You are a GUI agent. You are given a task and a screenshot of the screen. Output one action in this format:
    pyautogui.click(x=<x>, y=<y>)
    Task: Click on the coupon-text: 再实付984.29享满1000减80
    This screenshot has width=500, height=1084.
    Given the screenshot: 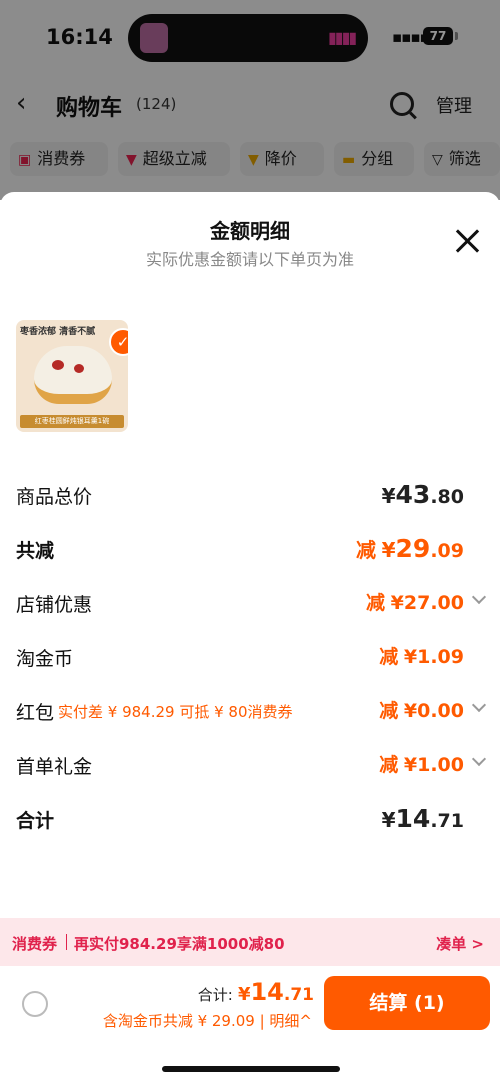 What is the action you would take?
    pyautogui.click(x=179, y=944)
    